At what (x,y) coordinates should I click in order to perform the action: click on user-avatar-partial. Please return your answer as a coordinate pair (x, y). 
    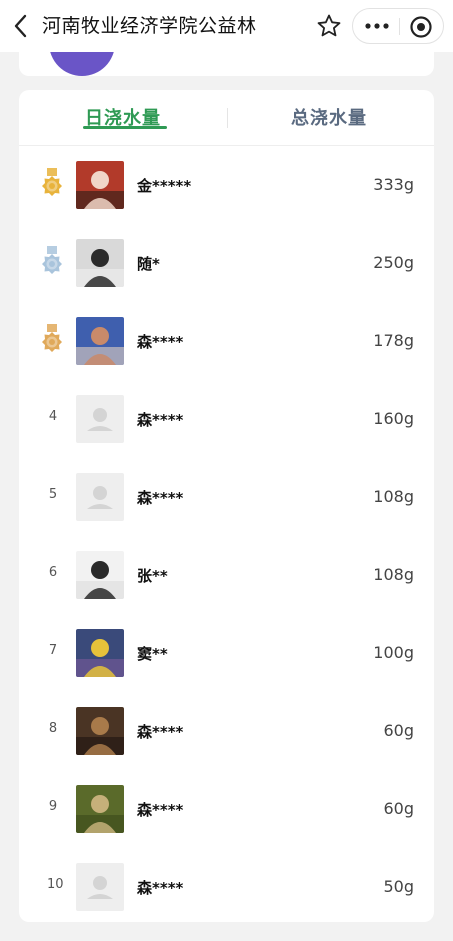
    Looking at the image, I should click on (82, 64).